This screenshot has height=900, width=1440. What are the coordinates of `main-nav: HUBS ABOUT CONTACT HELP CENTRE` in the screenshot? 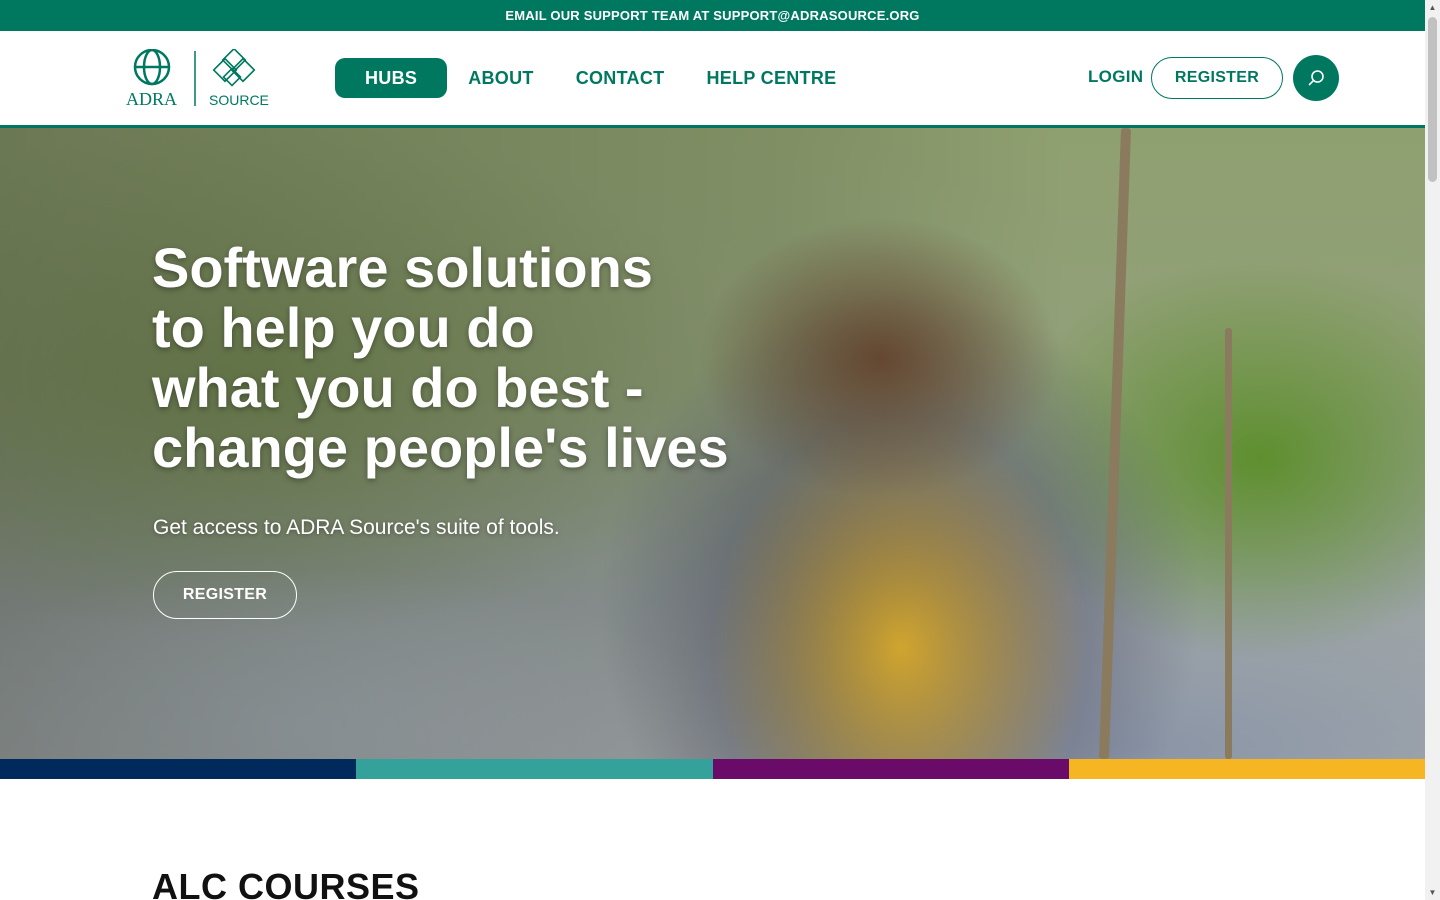 It's located at (596, 78).